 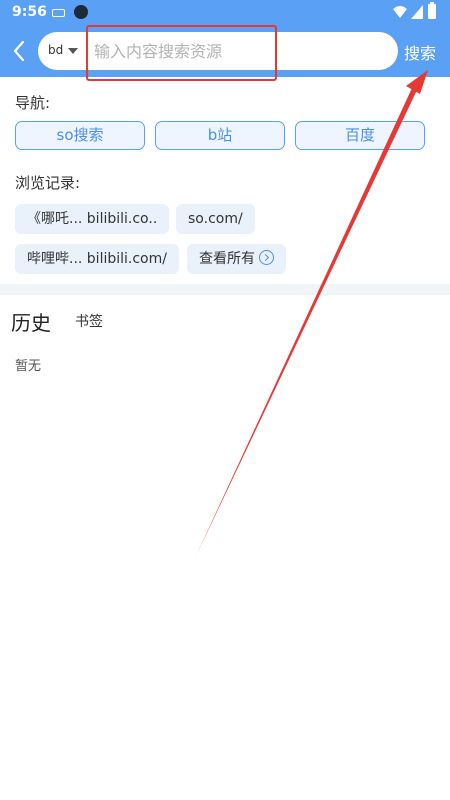 What do you see at coordinates (29, 12) in the screenshot?
I see `status-time: 9:56` at bounding box center [29, 12].